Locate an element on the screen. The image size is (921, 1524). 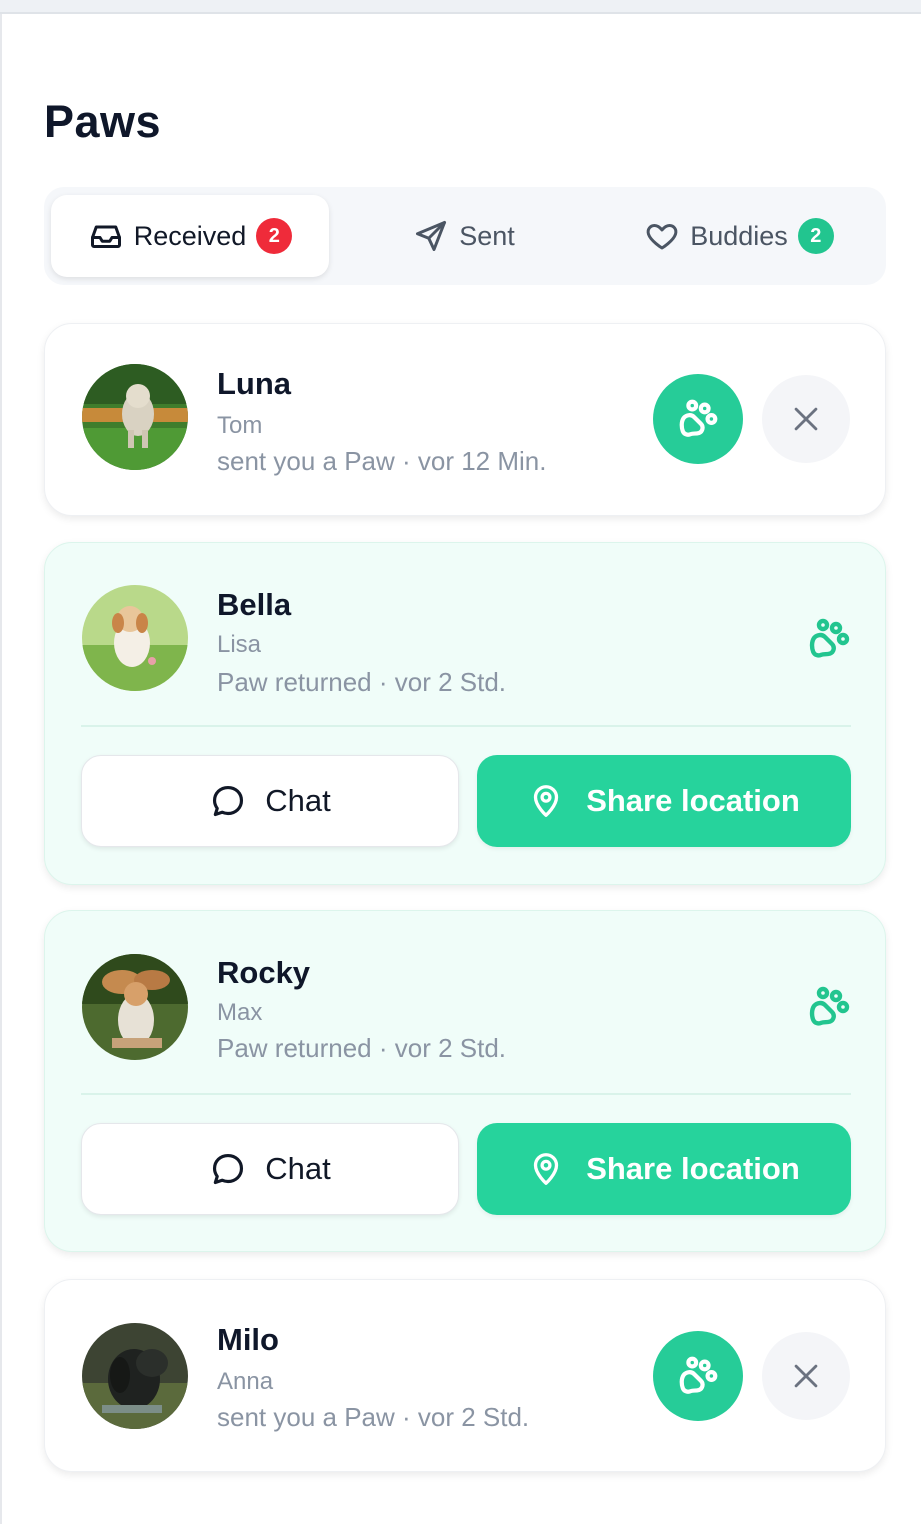
paw-status: sent you a Paw · vor 12 Min. is located at coordinates (382, 461).